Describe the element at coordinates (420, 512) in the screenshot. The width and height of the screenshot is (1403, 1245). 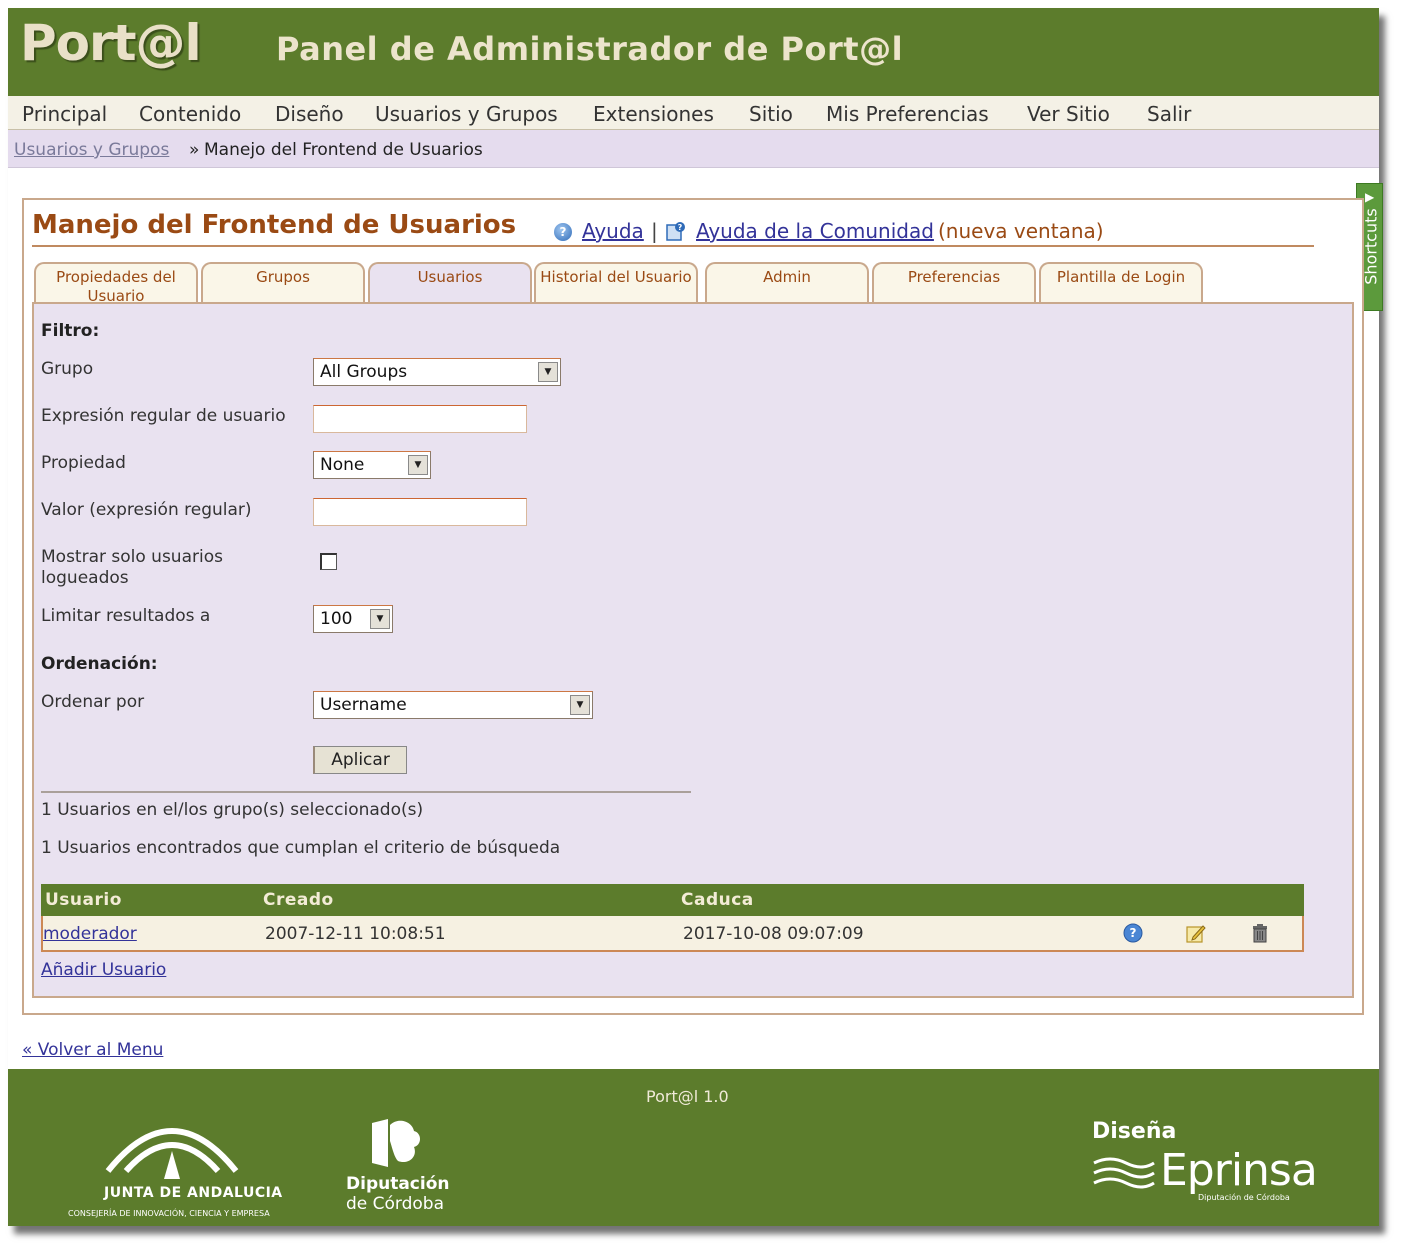
I see `value-regex-input` at that location.